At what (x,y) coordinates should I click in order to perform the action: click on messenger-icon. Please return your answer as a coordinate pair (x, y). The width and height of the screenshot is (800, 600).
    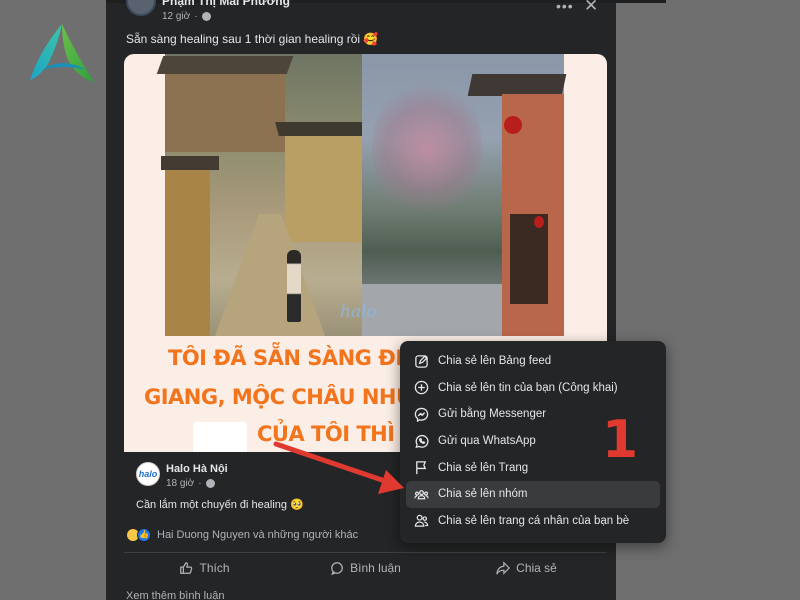
    Looking at the image, I should click on (421, 414).